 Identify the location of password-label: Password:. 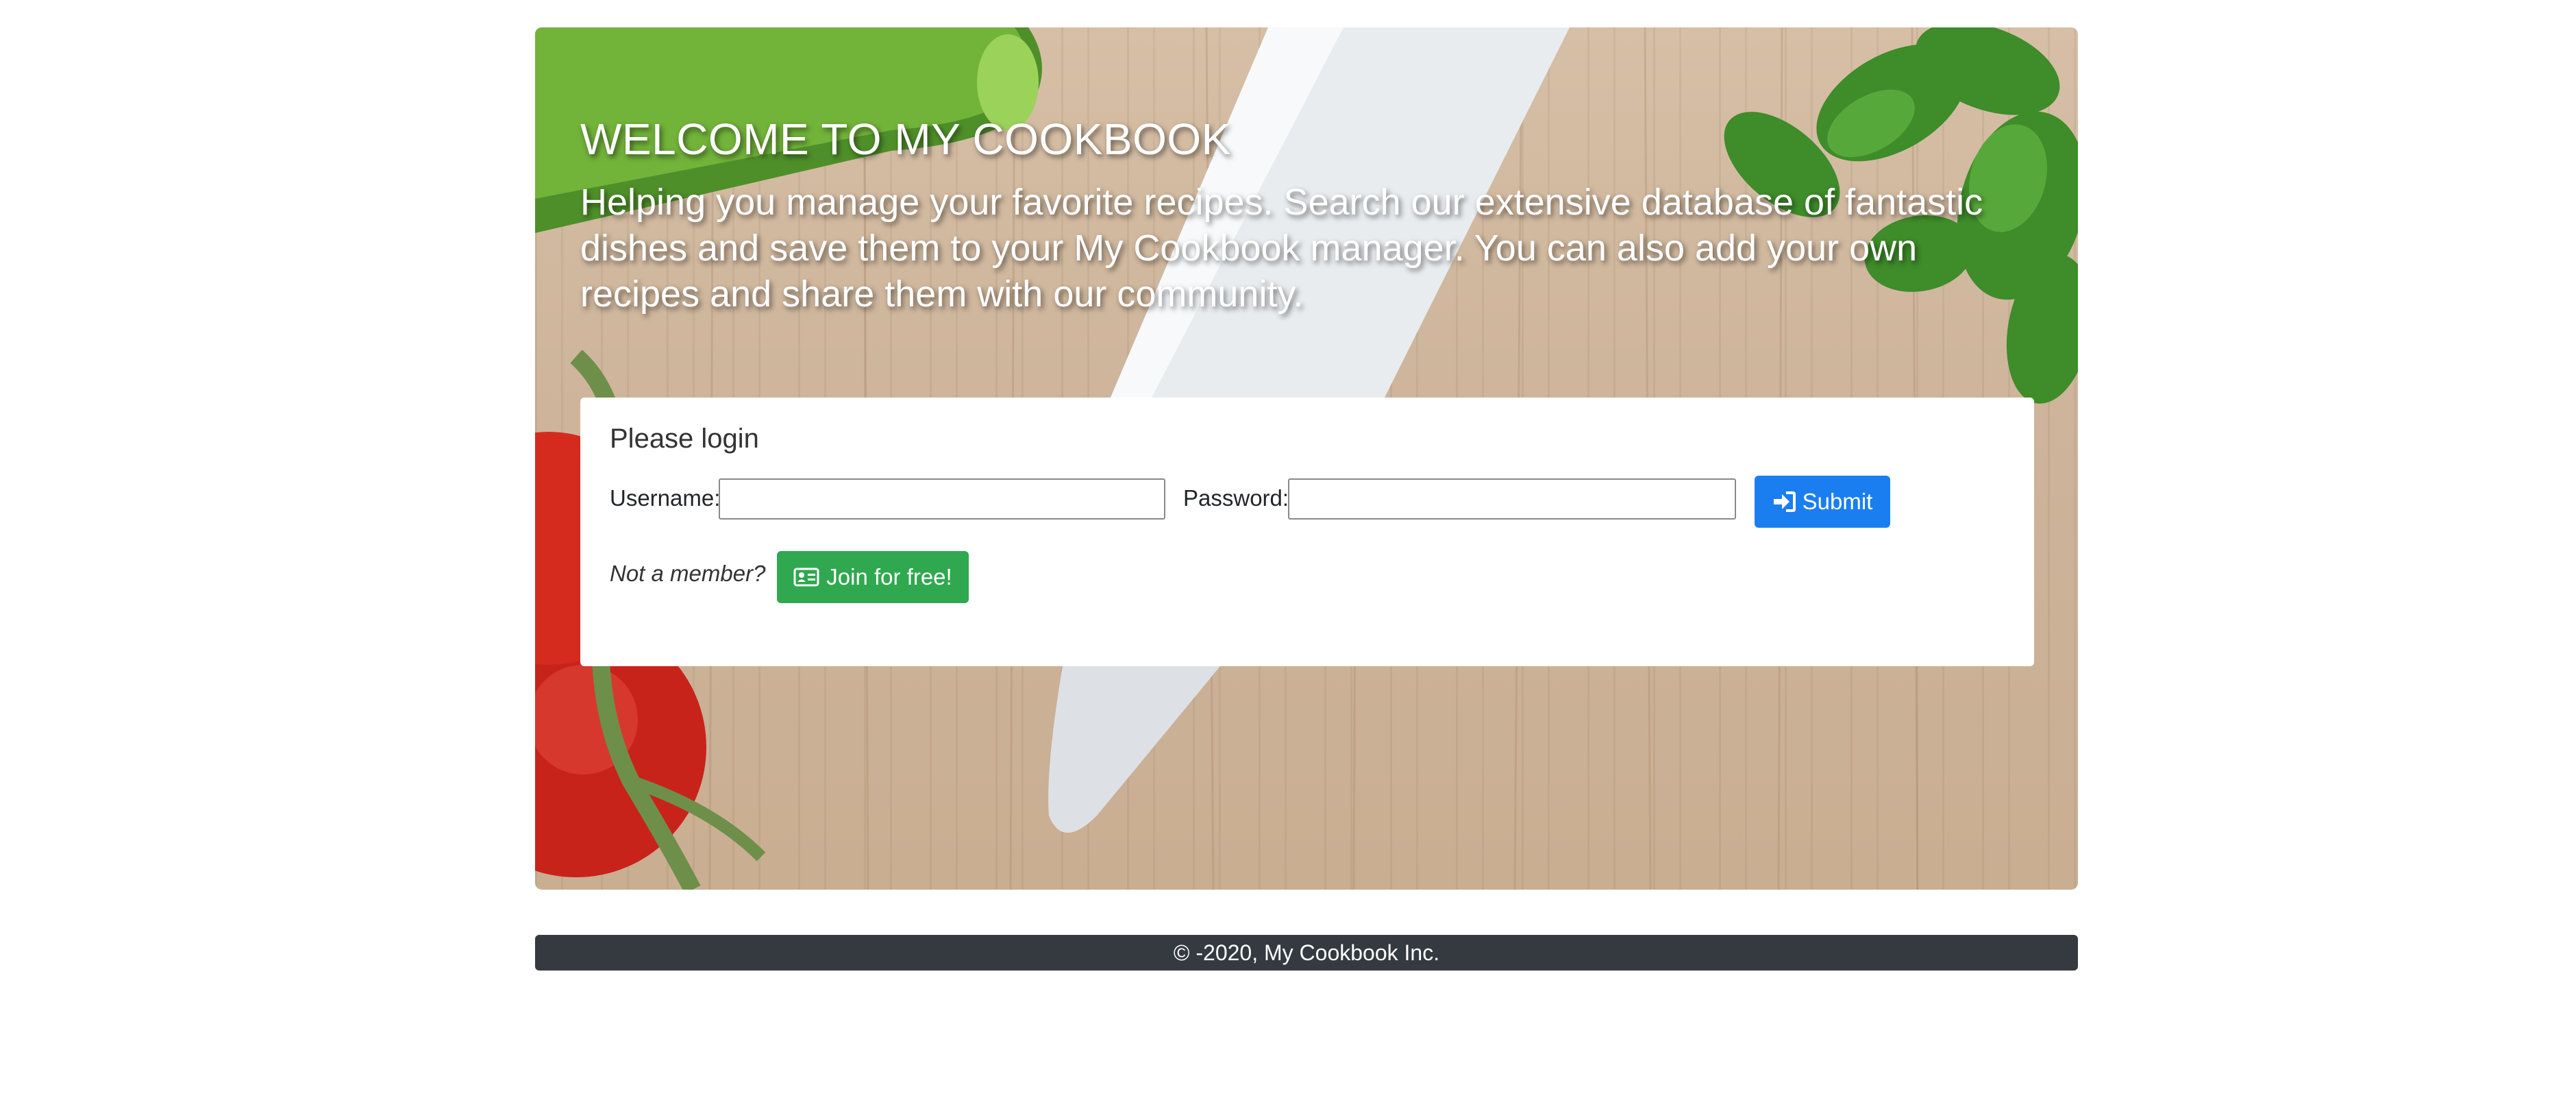
(1236, 498).